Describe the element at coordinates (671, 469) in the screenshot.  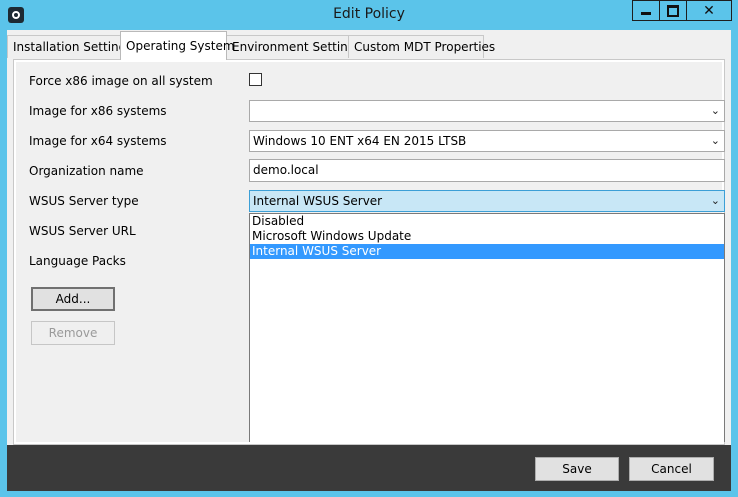
I see `cancel-button: Cancel` at that location.